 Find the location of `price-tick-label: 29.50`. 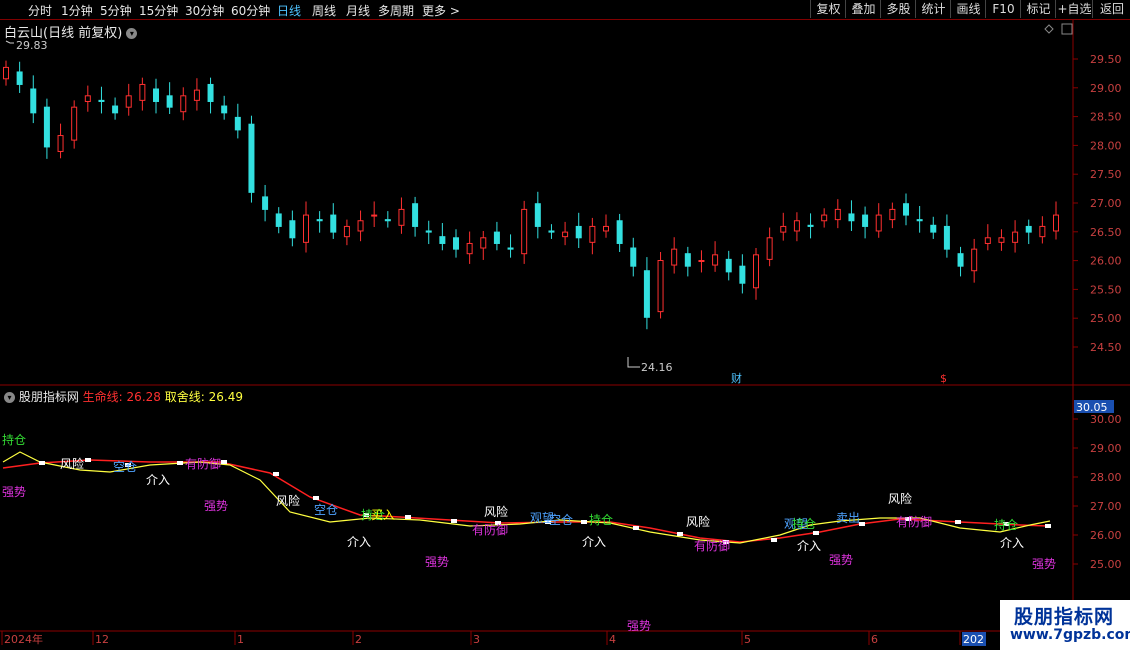

price-tick-label: 29.50 is located at coordinates (1106, 59).